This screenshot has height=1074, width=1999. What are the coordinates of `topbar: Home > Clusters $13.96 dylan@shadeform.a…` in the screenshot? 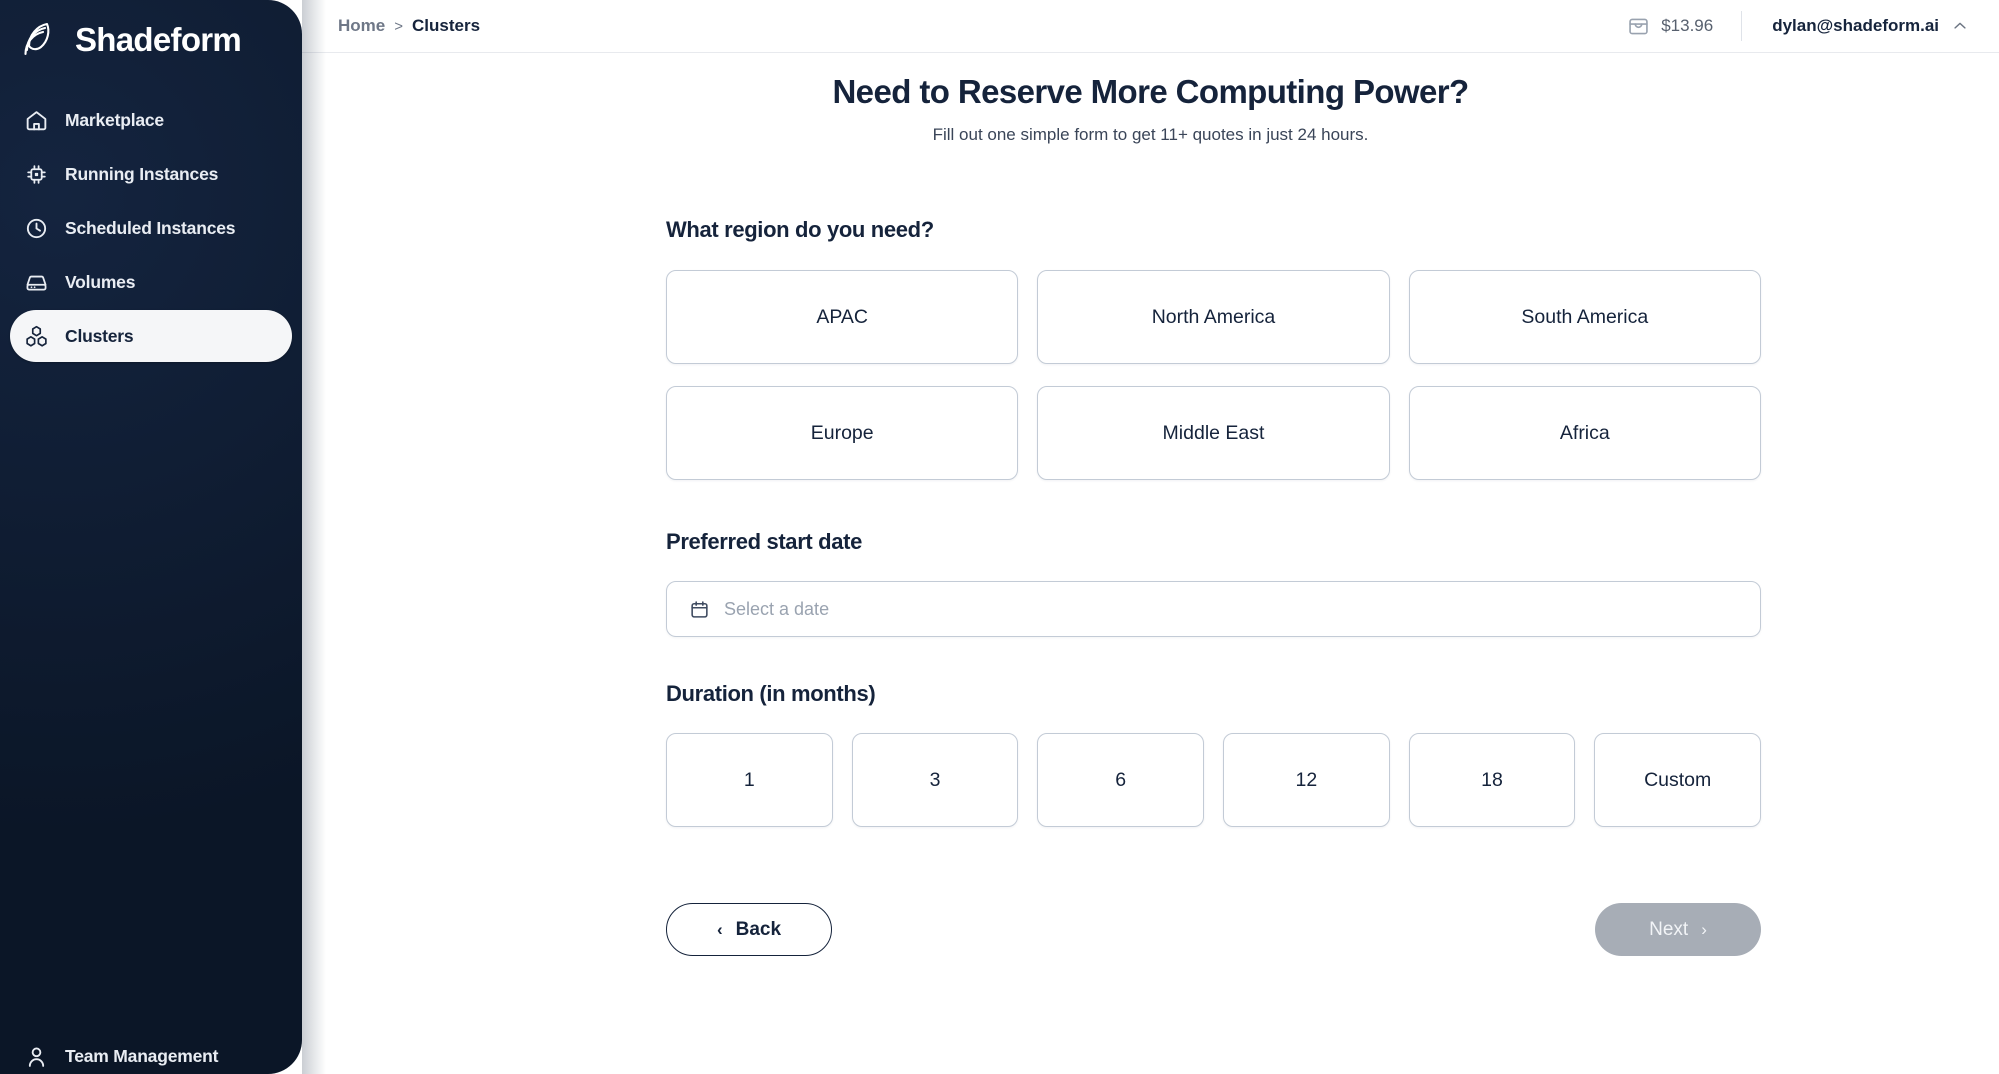 It's located at (1150, 26).